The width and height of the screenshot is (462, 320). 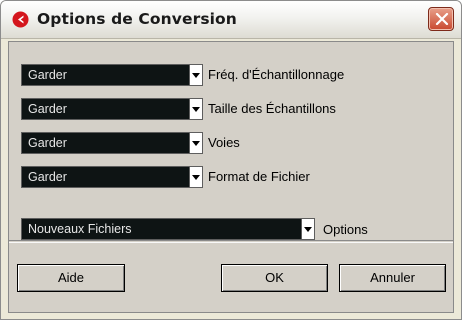 I want to click on footer-divider, so click(x=231, y=240).